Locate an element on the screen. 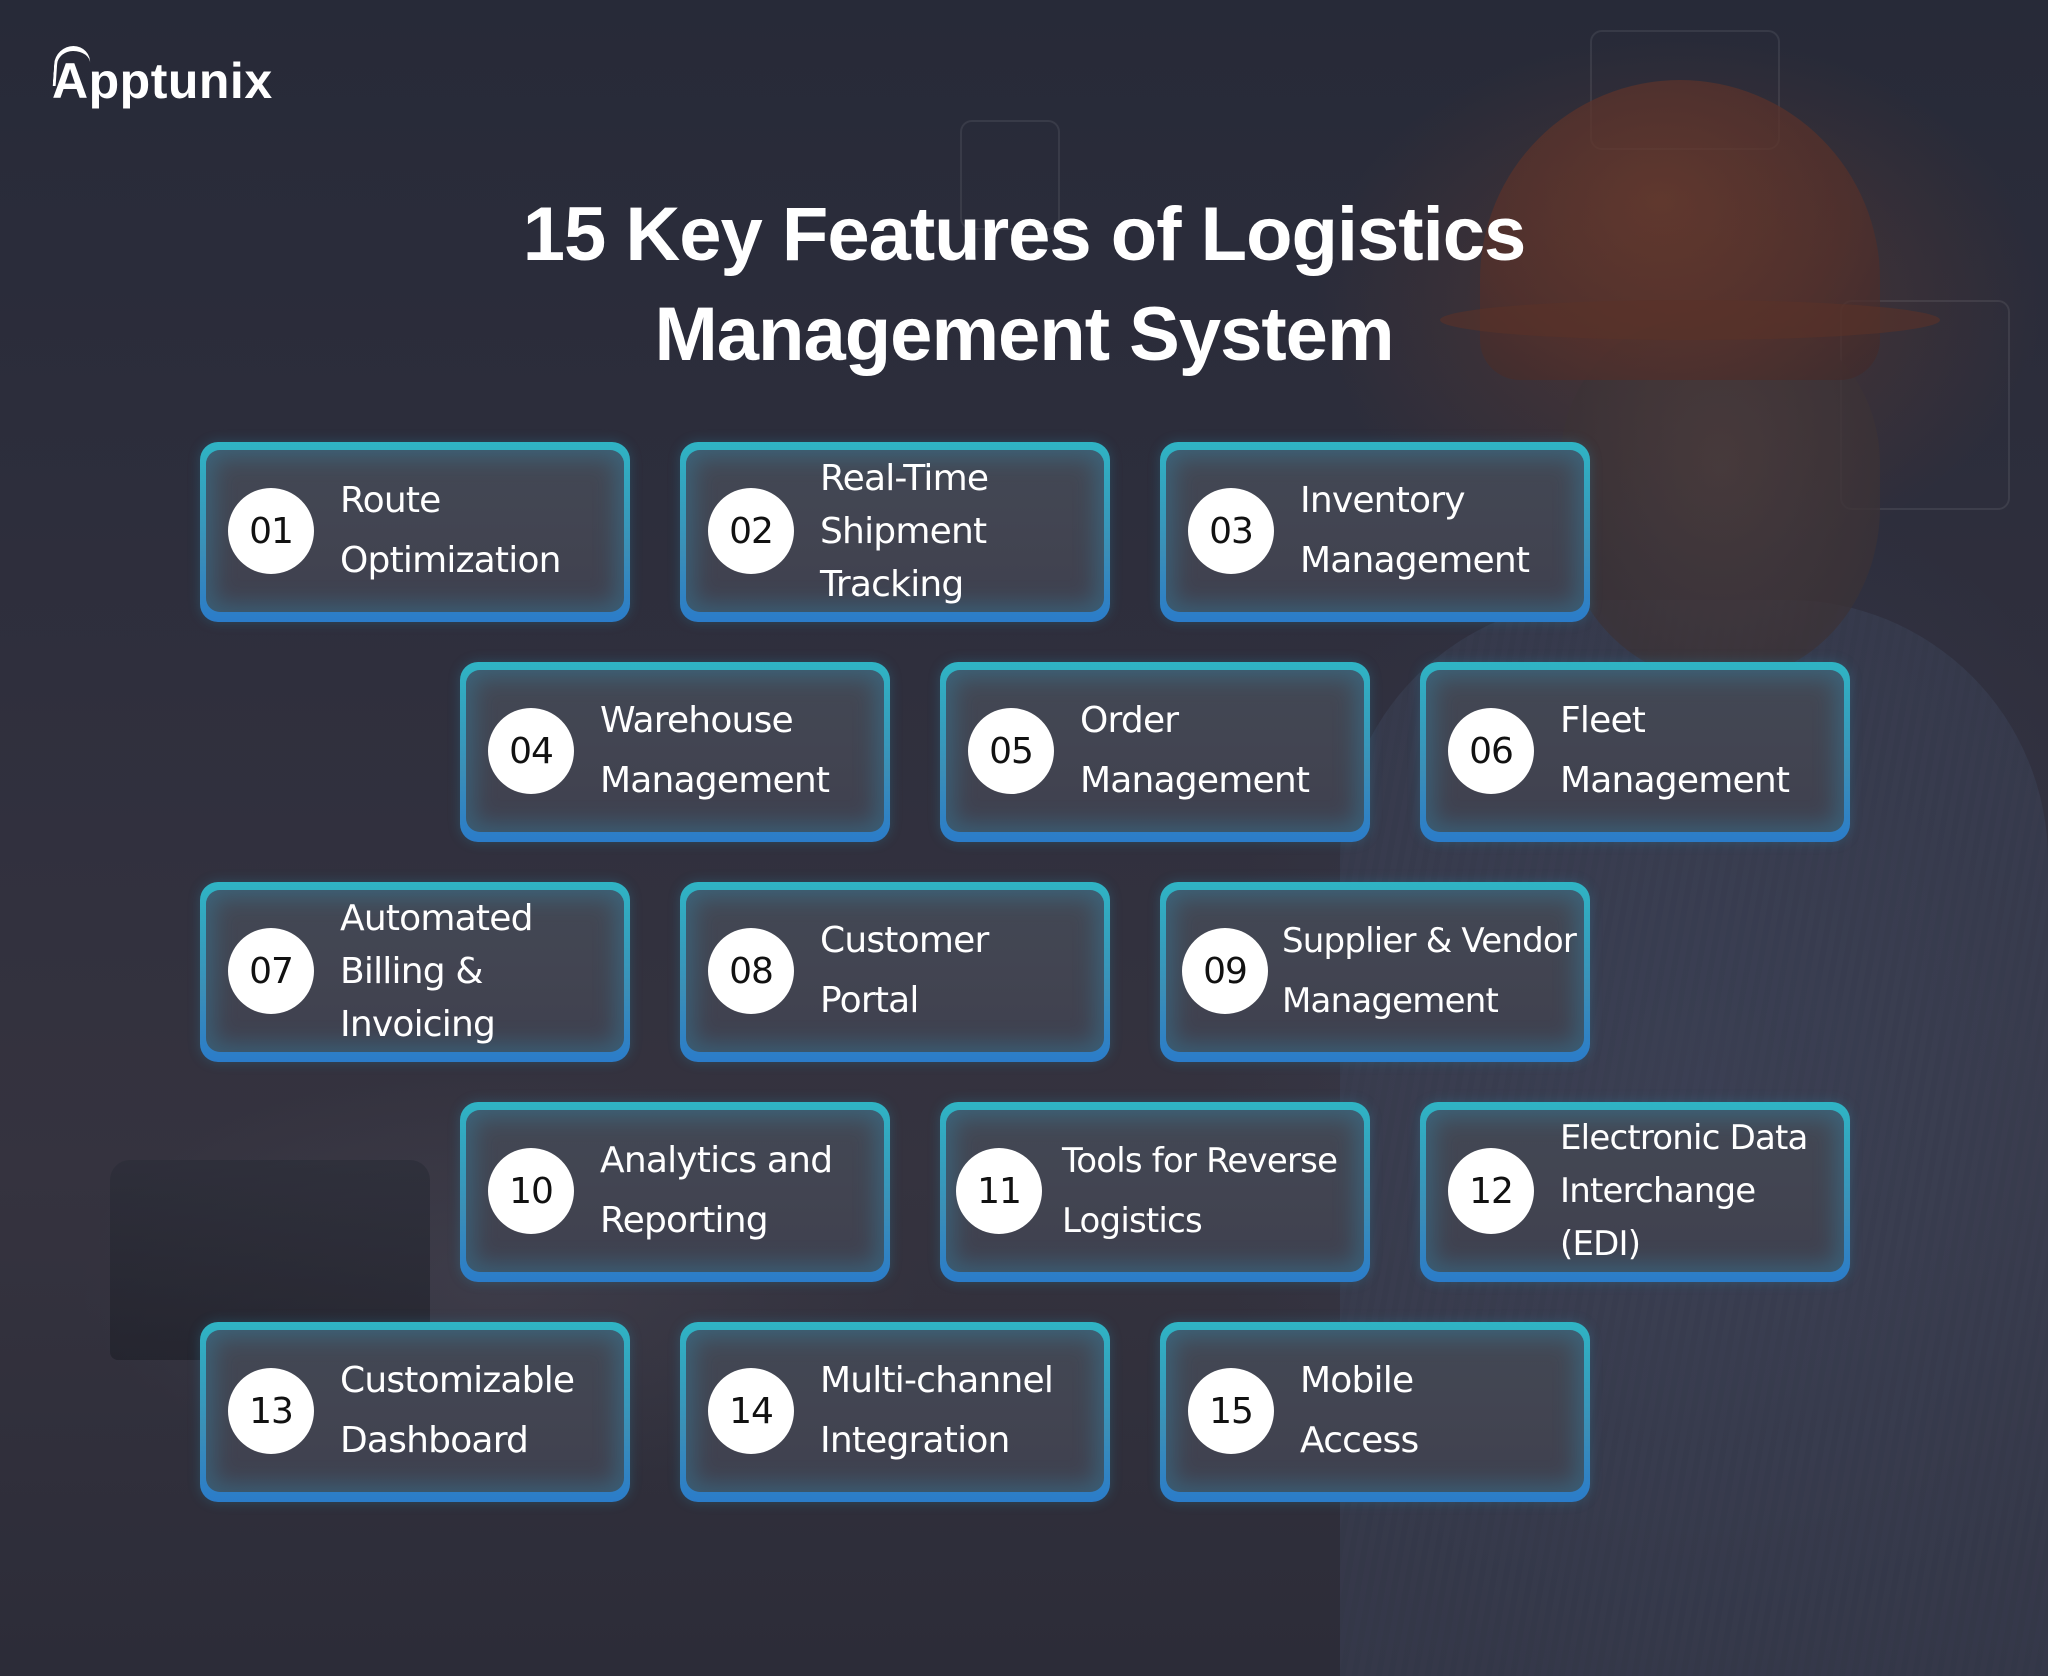 The image size is (2048, 1676). feature-label: Inventory Management is located at coordinates (1415, 530).